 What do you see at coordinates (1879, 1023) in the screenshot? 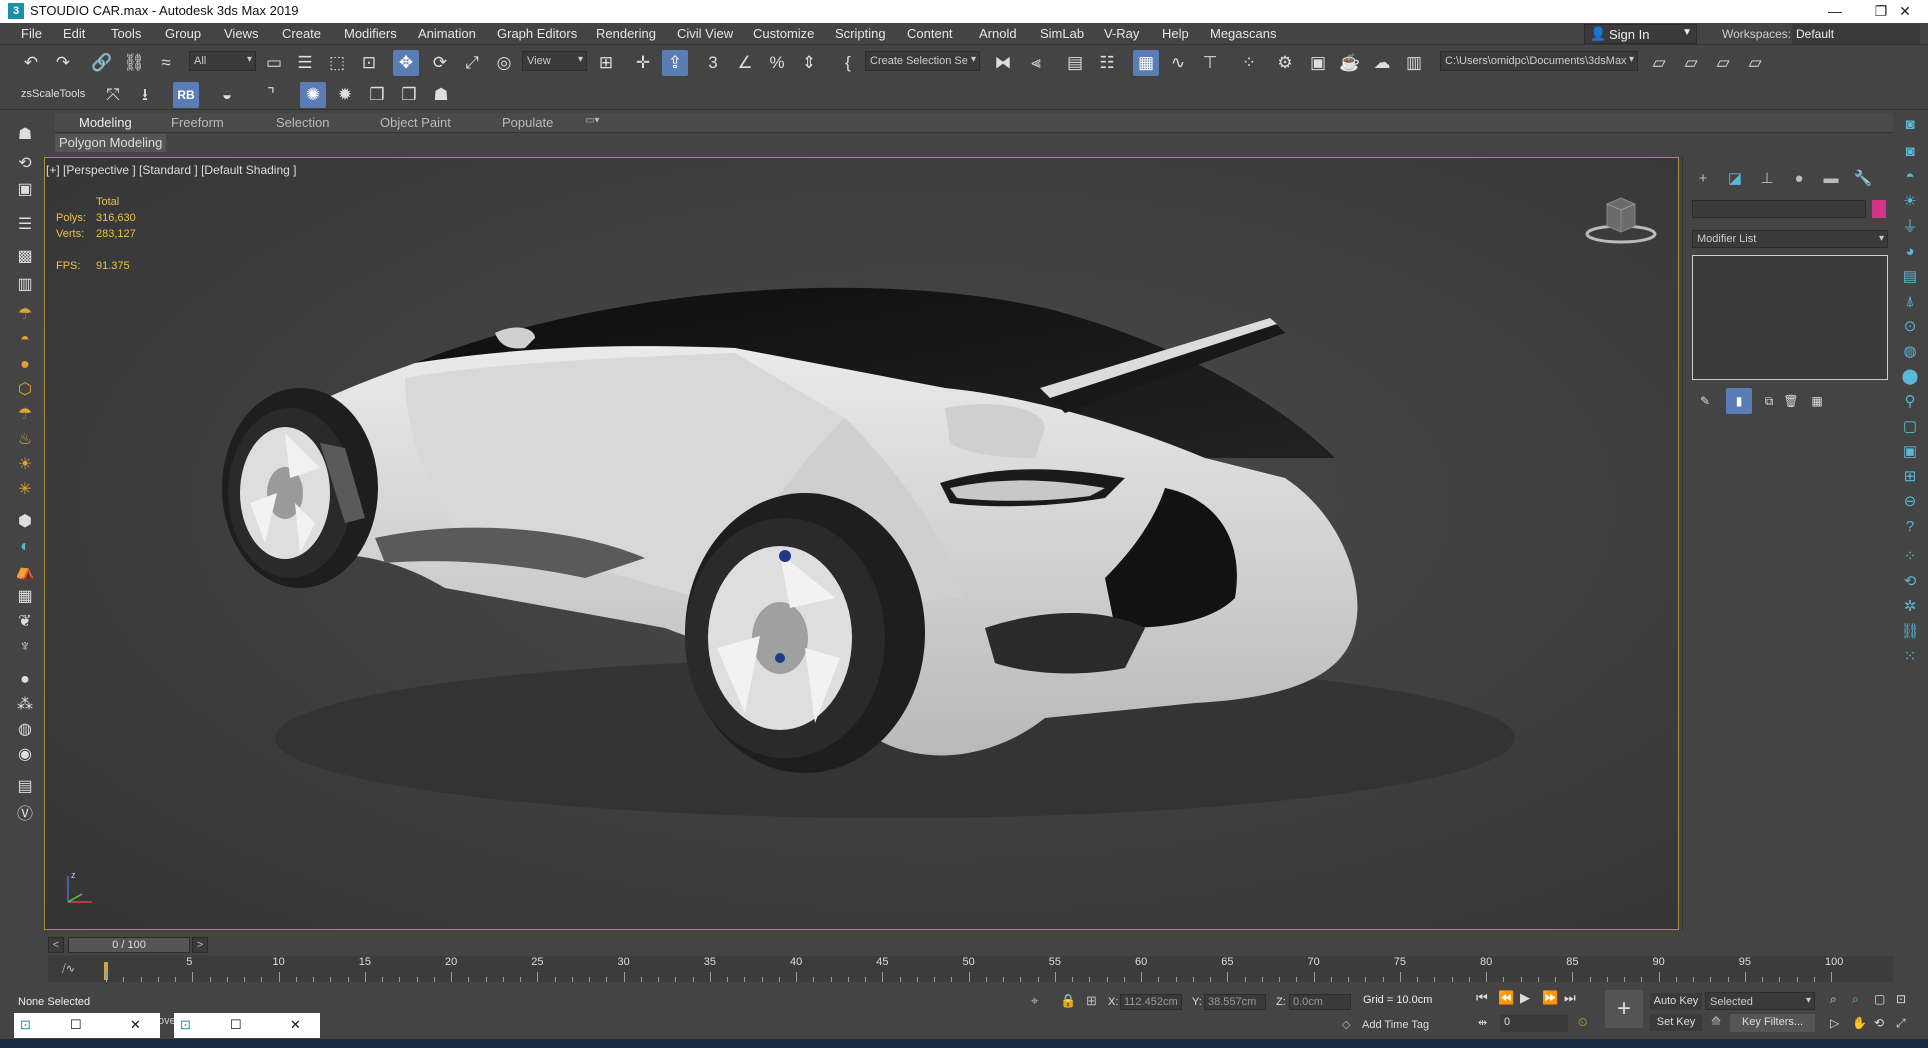
I see `orbit-view-icon: ⟲` at bounding box center [1879, 1023].